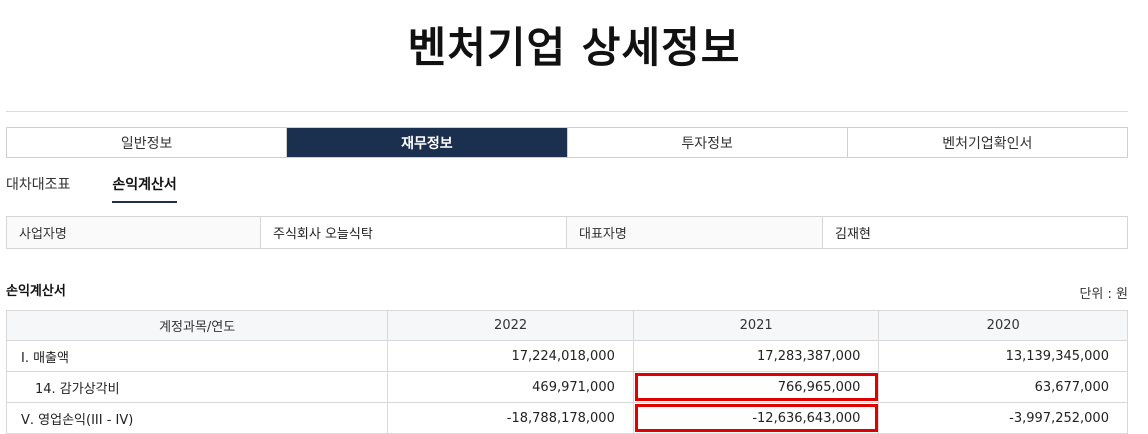  I want to click on value-2022: 469,971,000, so click(511, 387).